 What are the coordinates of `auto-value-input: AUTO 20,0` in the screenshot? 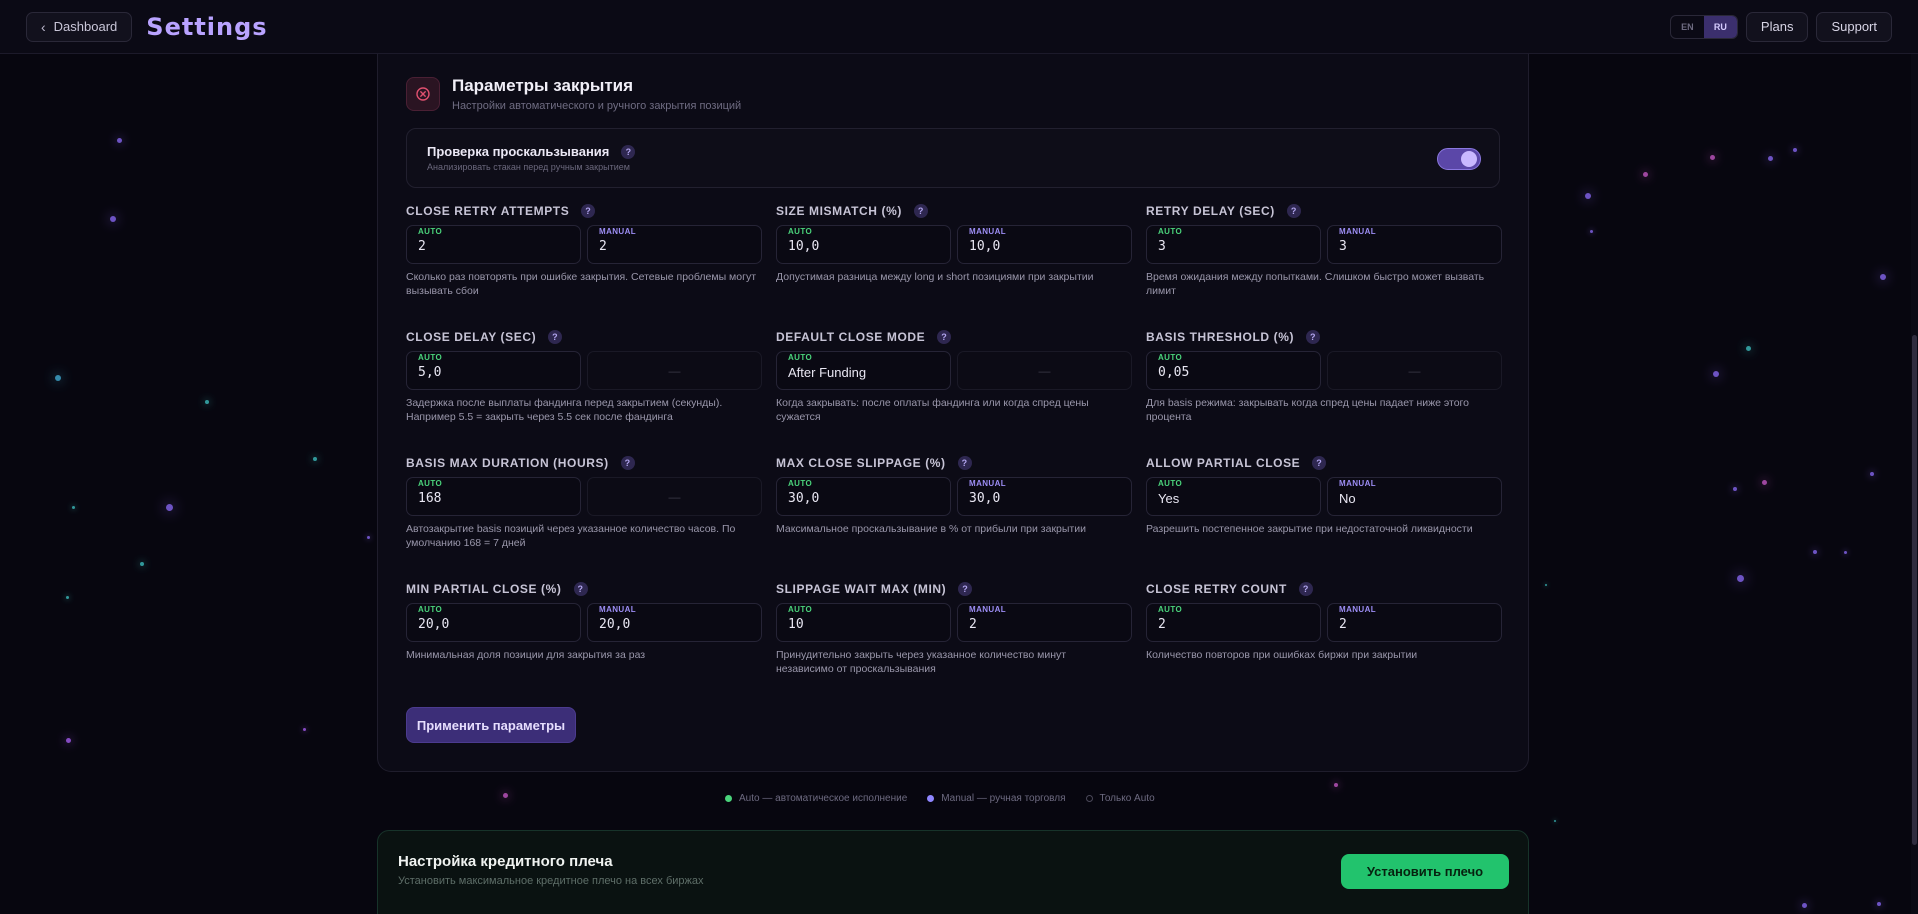 It's located at (493, 622).